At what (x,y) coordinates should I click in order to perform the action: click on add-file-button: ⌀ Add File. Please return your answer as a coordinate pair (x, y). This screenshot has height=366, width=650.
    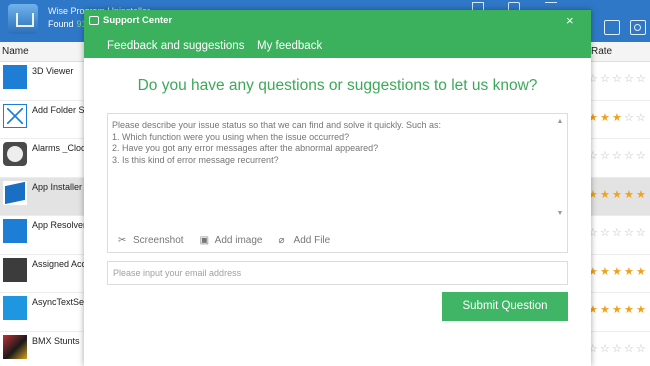
    Looking at the image, I should click on (305, 240).